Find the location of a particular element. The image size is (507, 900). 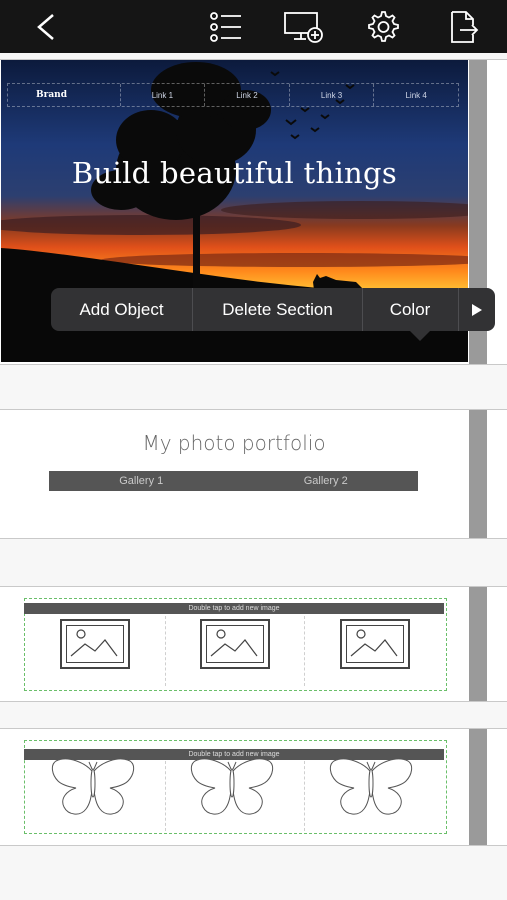

back-icon is located at coordinates (45, 26).